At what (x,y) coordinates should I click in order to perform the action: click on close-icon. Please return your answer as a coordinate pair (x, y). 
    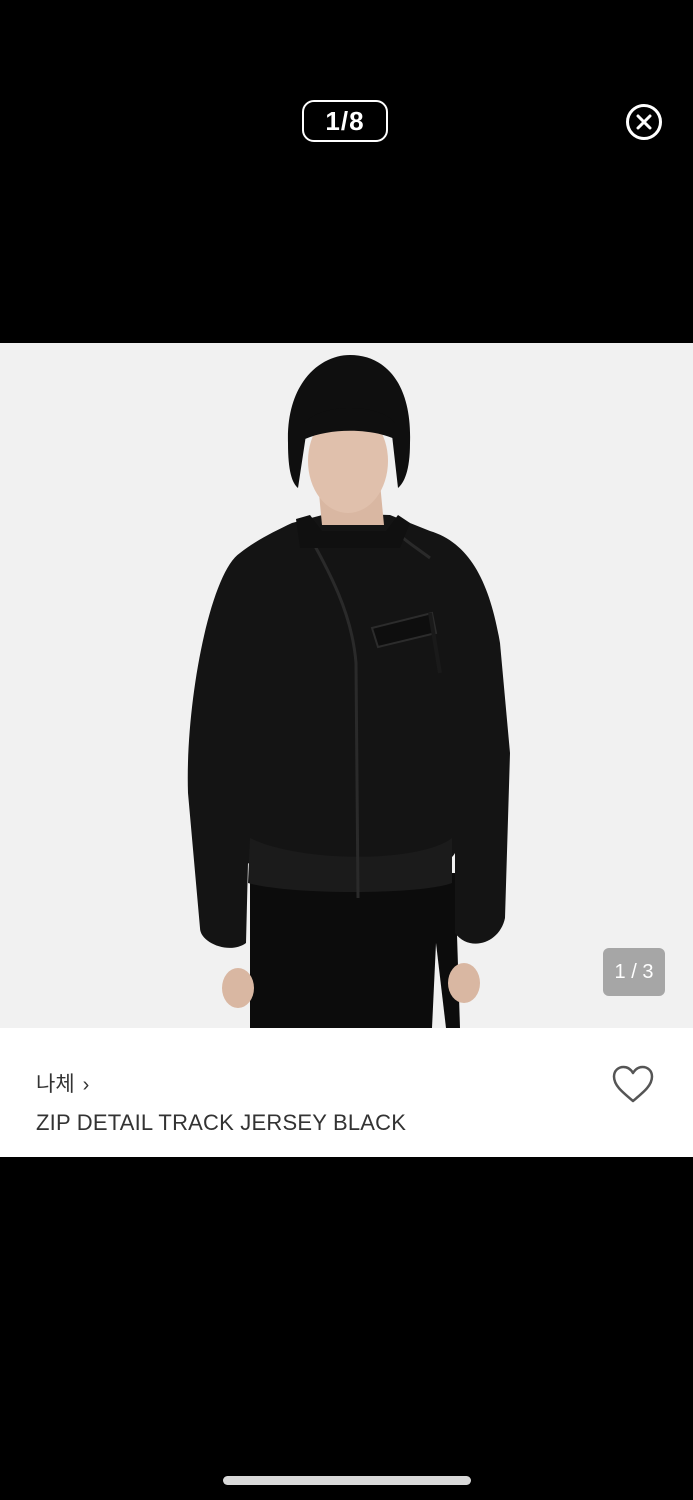
    Looking at the image, I should click on (644, 122).